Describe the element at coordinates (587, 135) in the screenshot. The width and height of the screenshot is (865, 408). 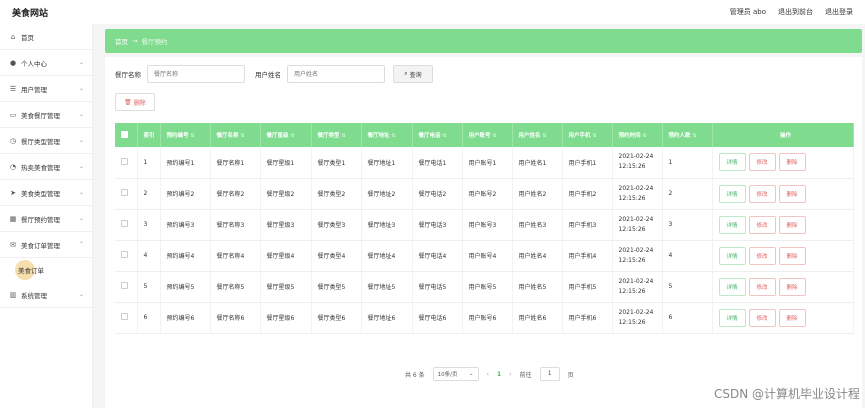
I see `column-header: 用户手机 ⇅` at that location.